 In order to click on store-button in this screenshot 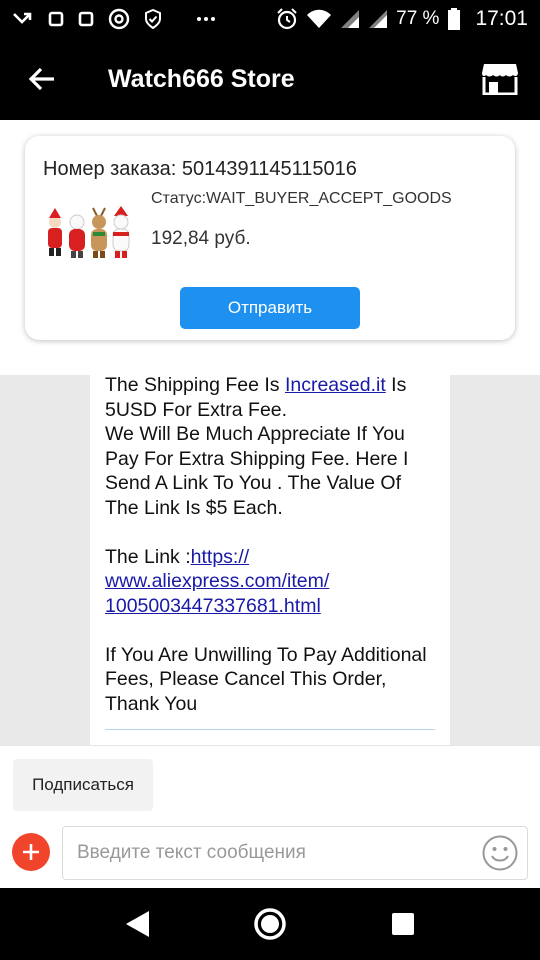, I will do `click(500, 79)`.